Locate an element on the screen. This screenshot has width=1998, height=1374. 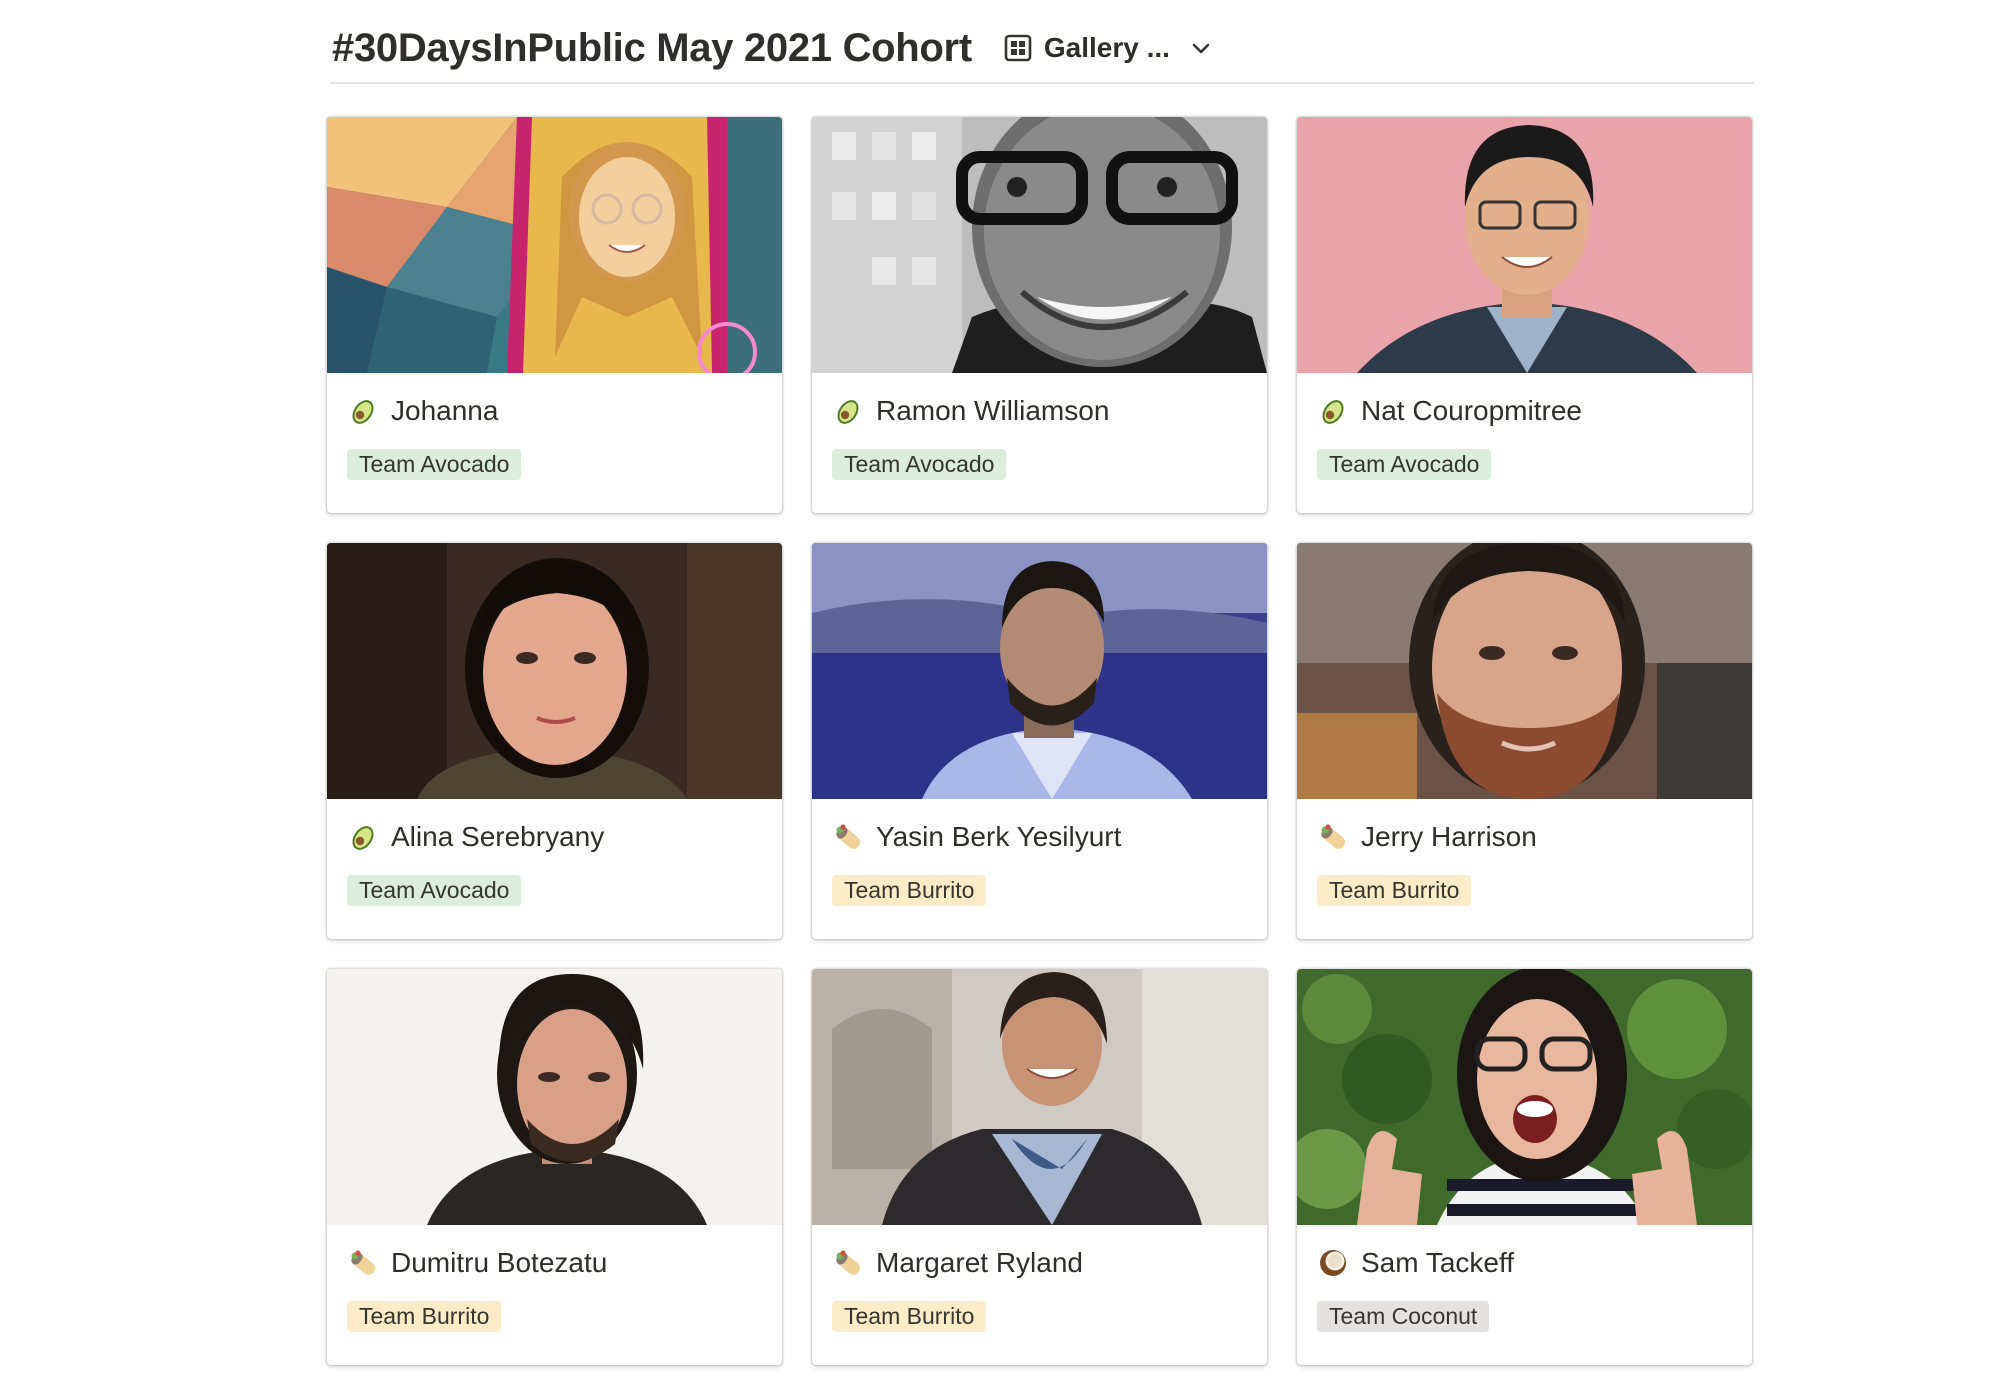
card-title: Jerry Harrison is located at coordinates (1449, 836).